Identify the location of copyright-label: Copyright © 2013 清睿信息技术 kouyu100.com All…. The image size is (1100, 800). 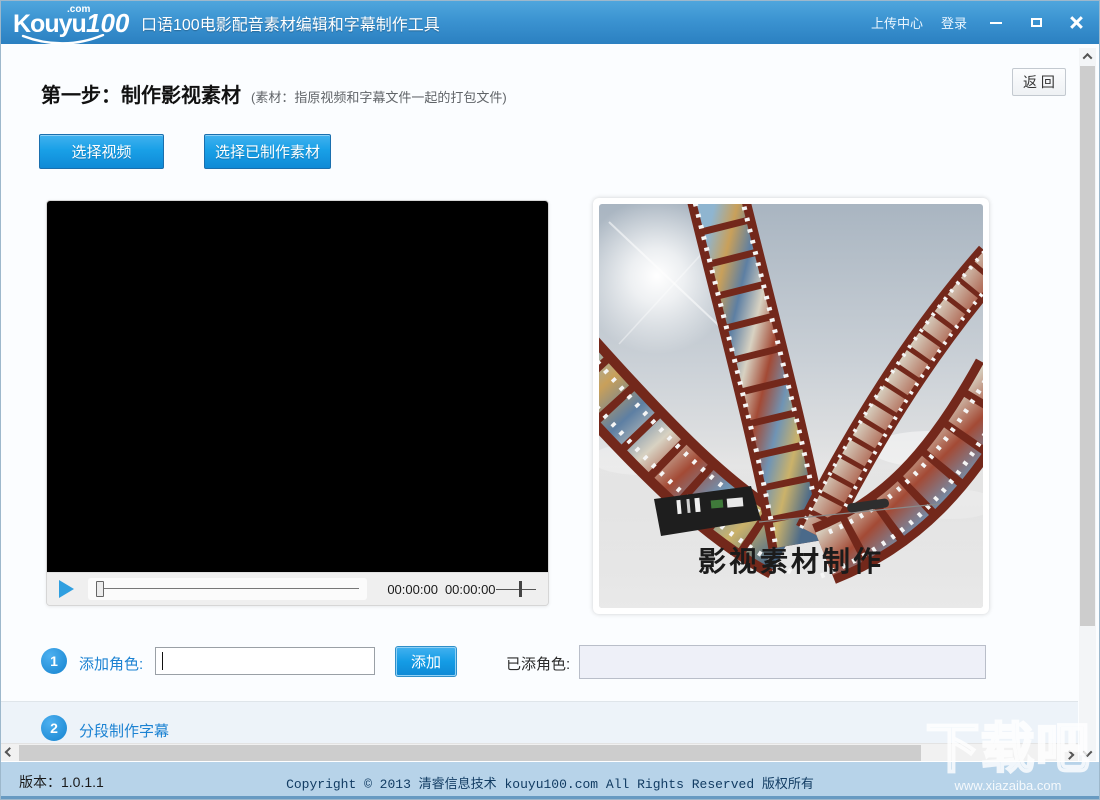
(550, 784).